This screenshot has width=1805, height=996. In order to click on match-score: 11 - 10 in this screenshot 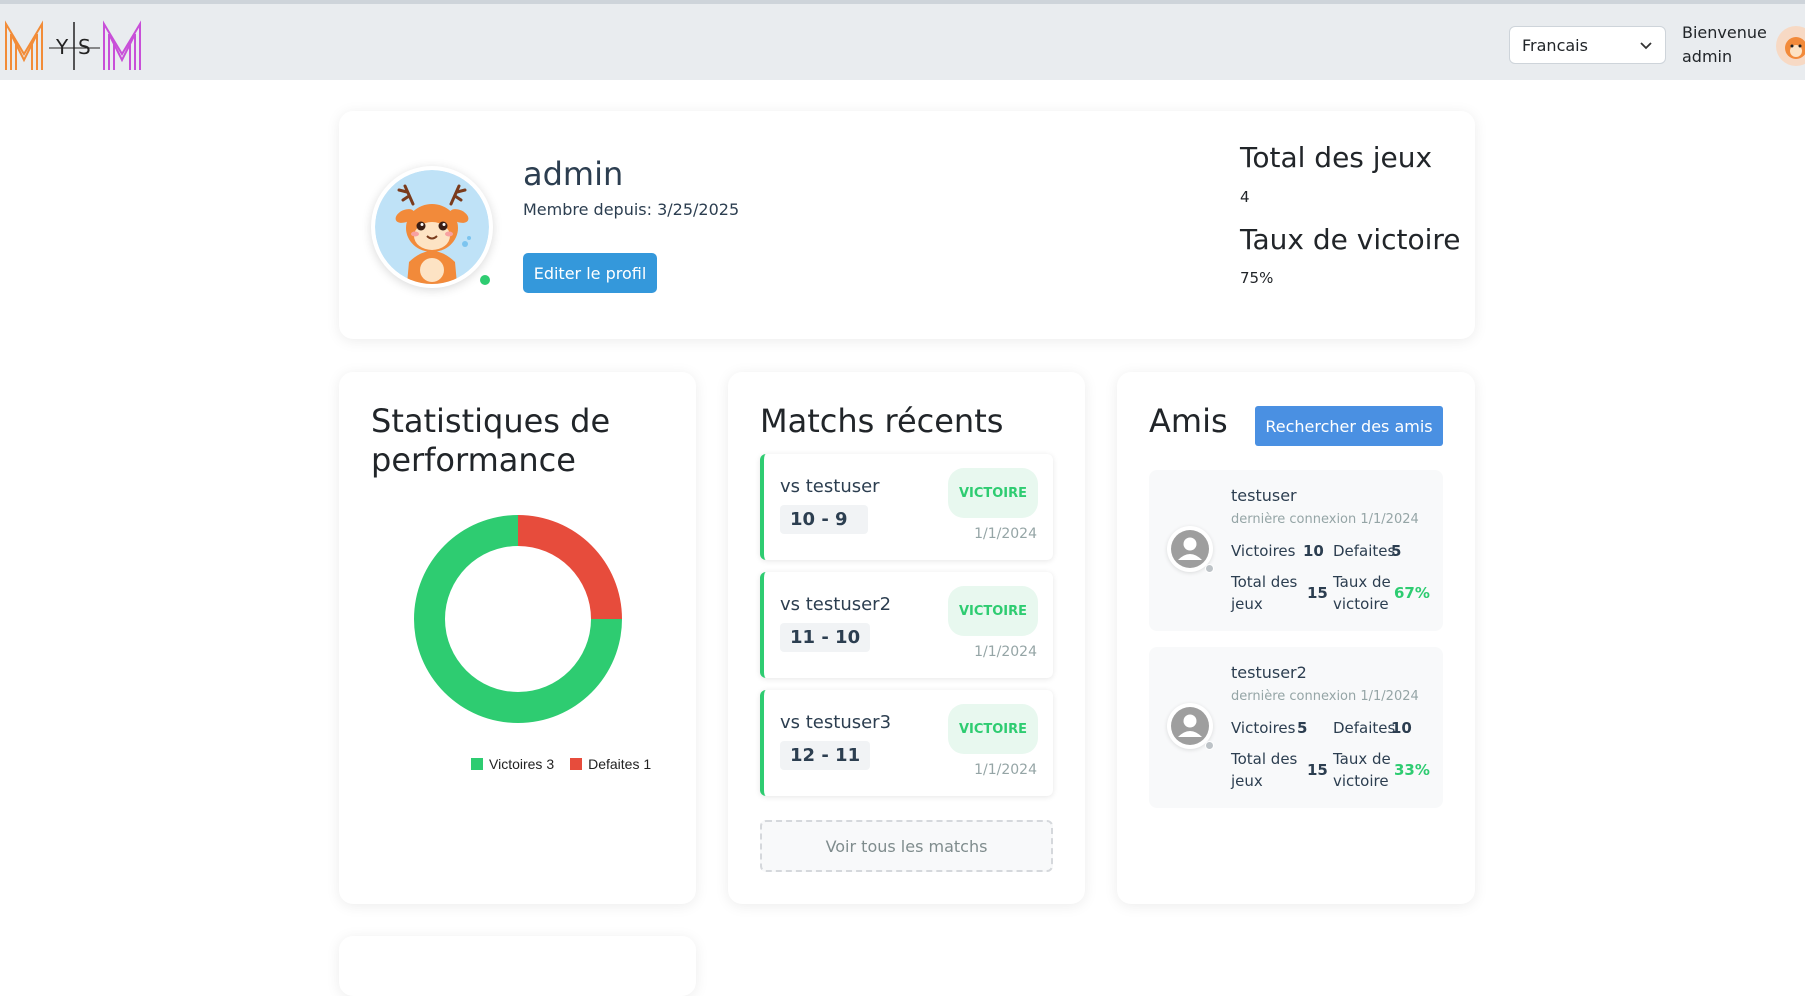, I will do `click(825, 637)`.